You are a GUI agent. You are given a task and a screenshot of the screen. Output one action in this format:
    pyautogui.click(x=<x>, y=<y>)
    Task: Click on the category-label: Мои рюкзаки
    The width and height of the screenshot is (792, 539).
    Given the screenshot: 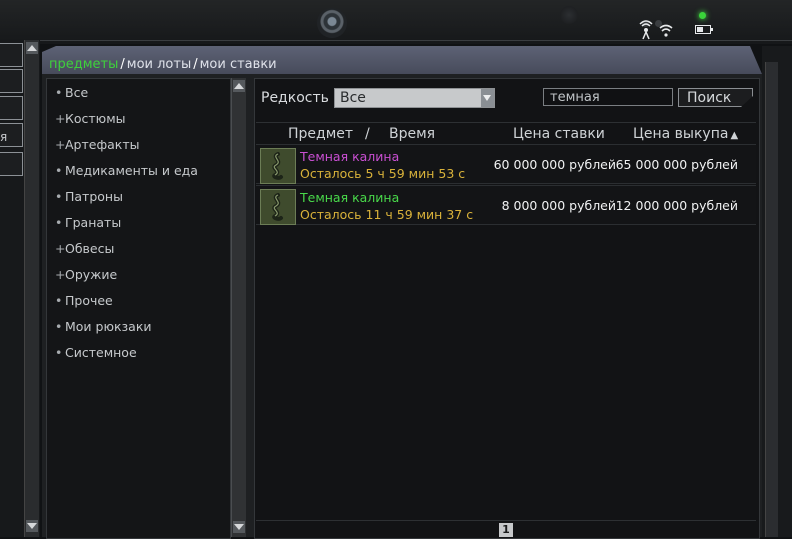 What is the action you would take?
    pyautogui.click(x=108, y=326)
    